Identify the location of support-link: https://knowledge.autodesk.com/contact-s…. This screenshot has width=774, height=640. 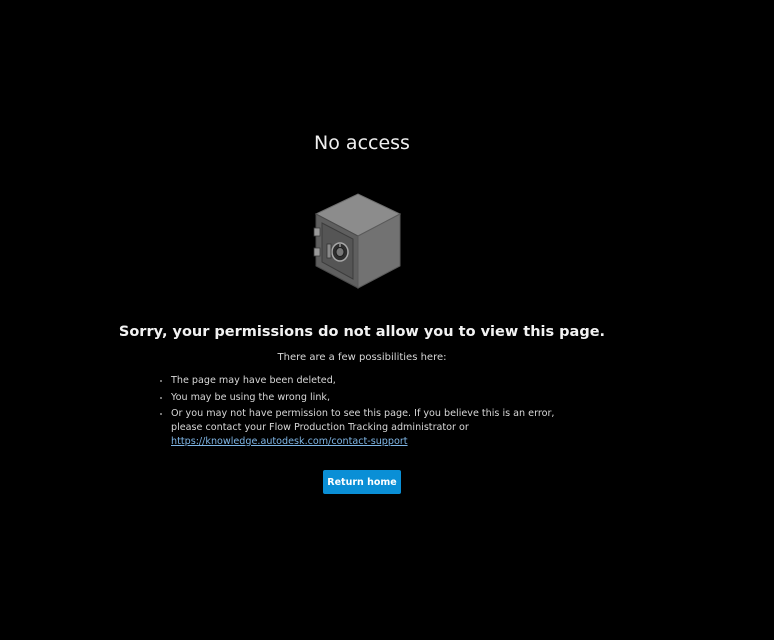
(289, 441).